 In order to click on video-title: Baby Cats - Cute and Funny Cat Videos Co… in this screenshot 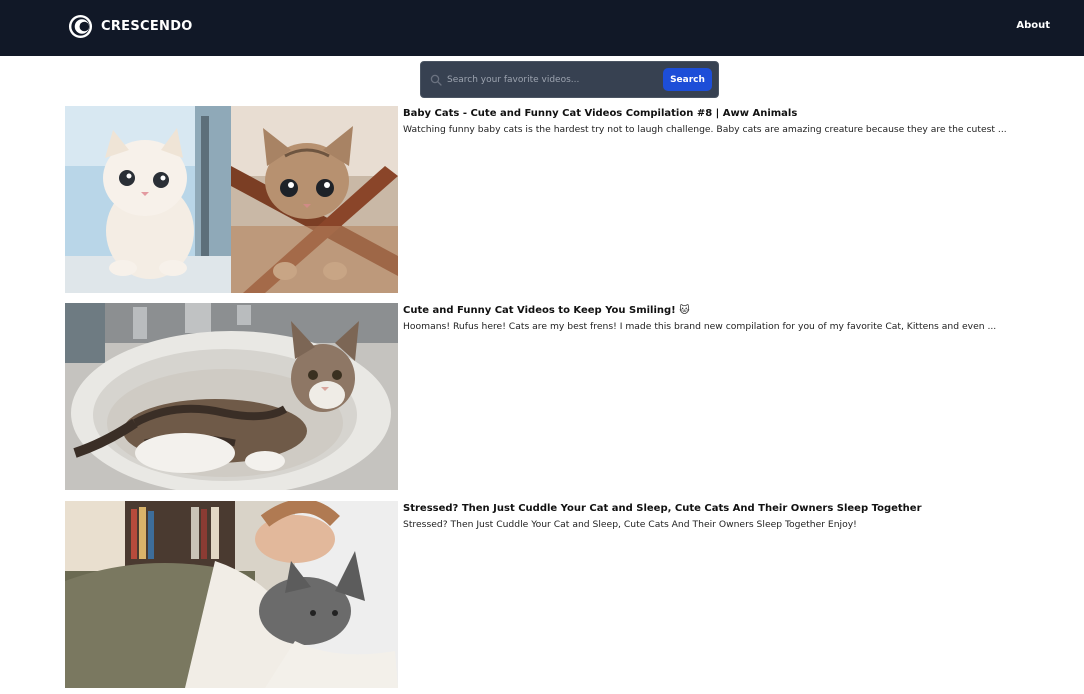, I will do `click(600, 113)`.